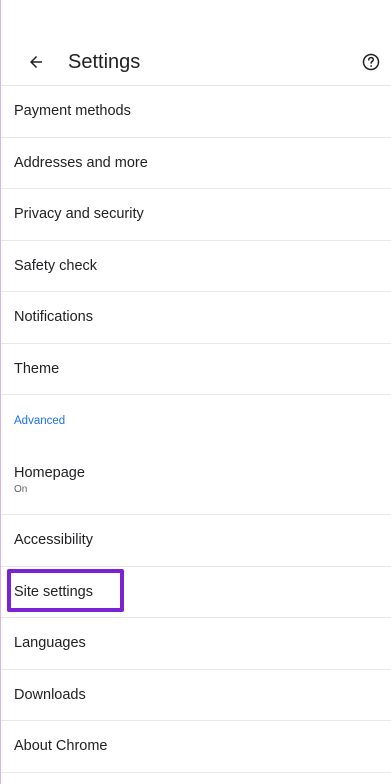 This screenshot has width=391, height=784. Describe the element at coordinates (196, 62) in the screenshot. I see `app-bar: Settings` at that location.